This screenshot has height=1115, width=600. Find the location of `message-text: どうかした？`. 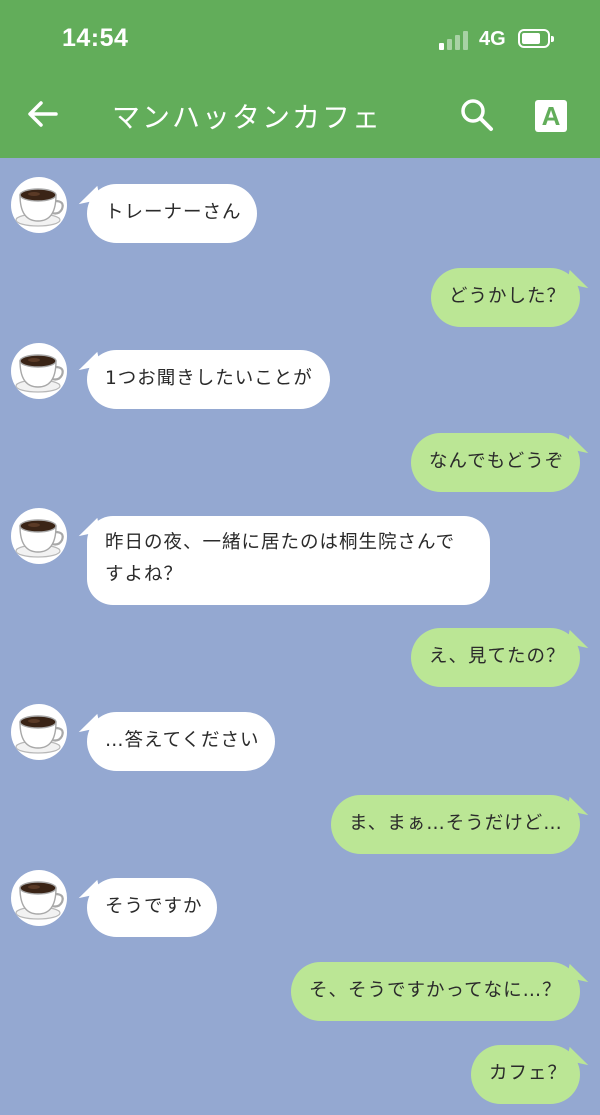

message-text: どうかした？ is located at coordinates (508, 296).